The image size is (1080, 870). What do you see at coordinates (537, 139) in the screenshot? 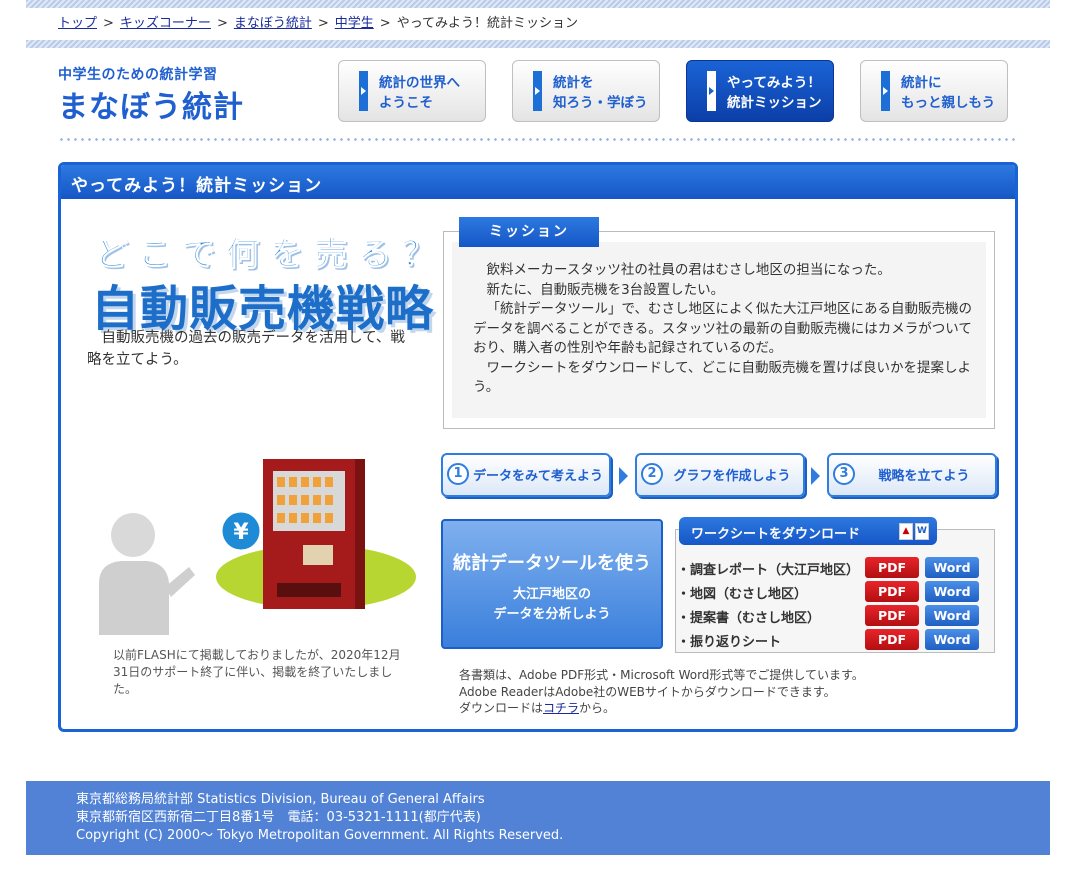
I see `dotted-divider` at bounding box center [537, 139].